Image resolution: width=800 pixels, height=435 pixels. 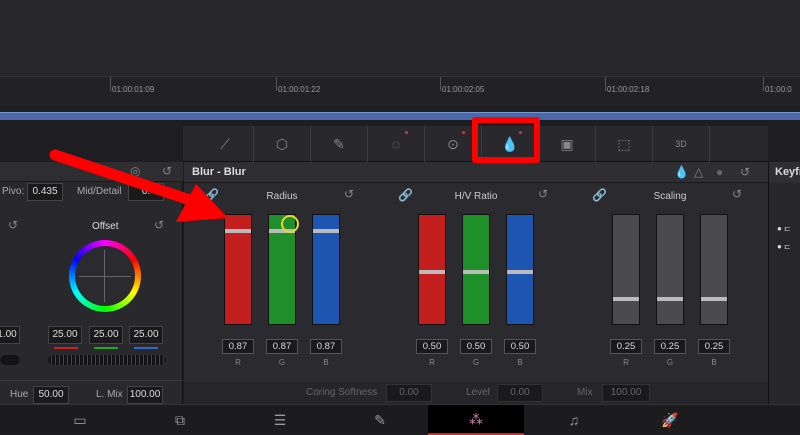 I want to click on red-arrow-annotation, so click(x=174, y=191).